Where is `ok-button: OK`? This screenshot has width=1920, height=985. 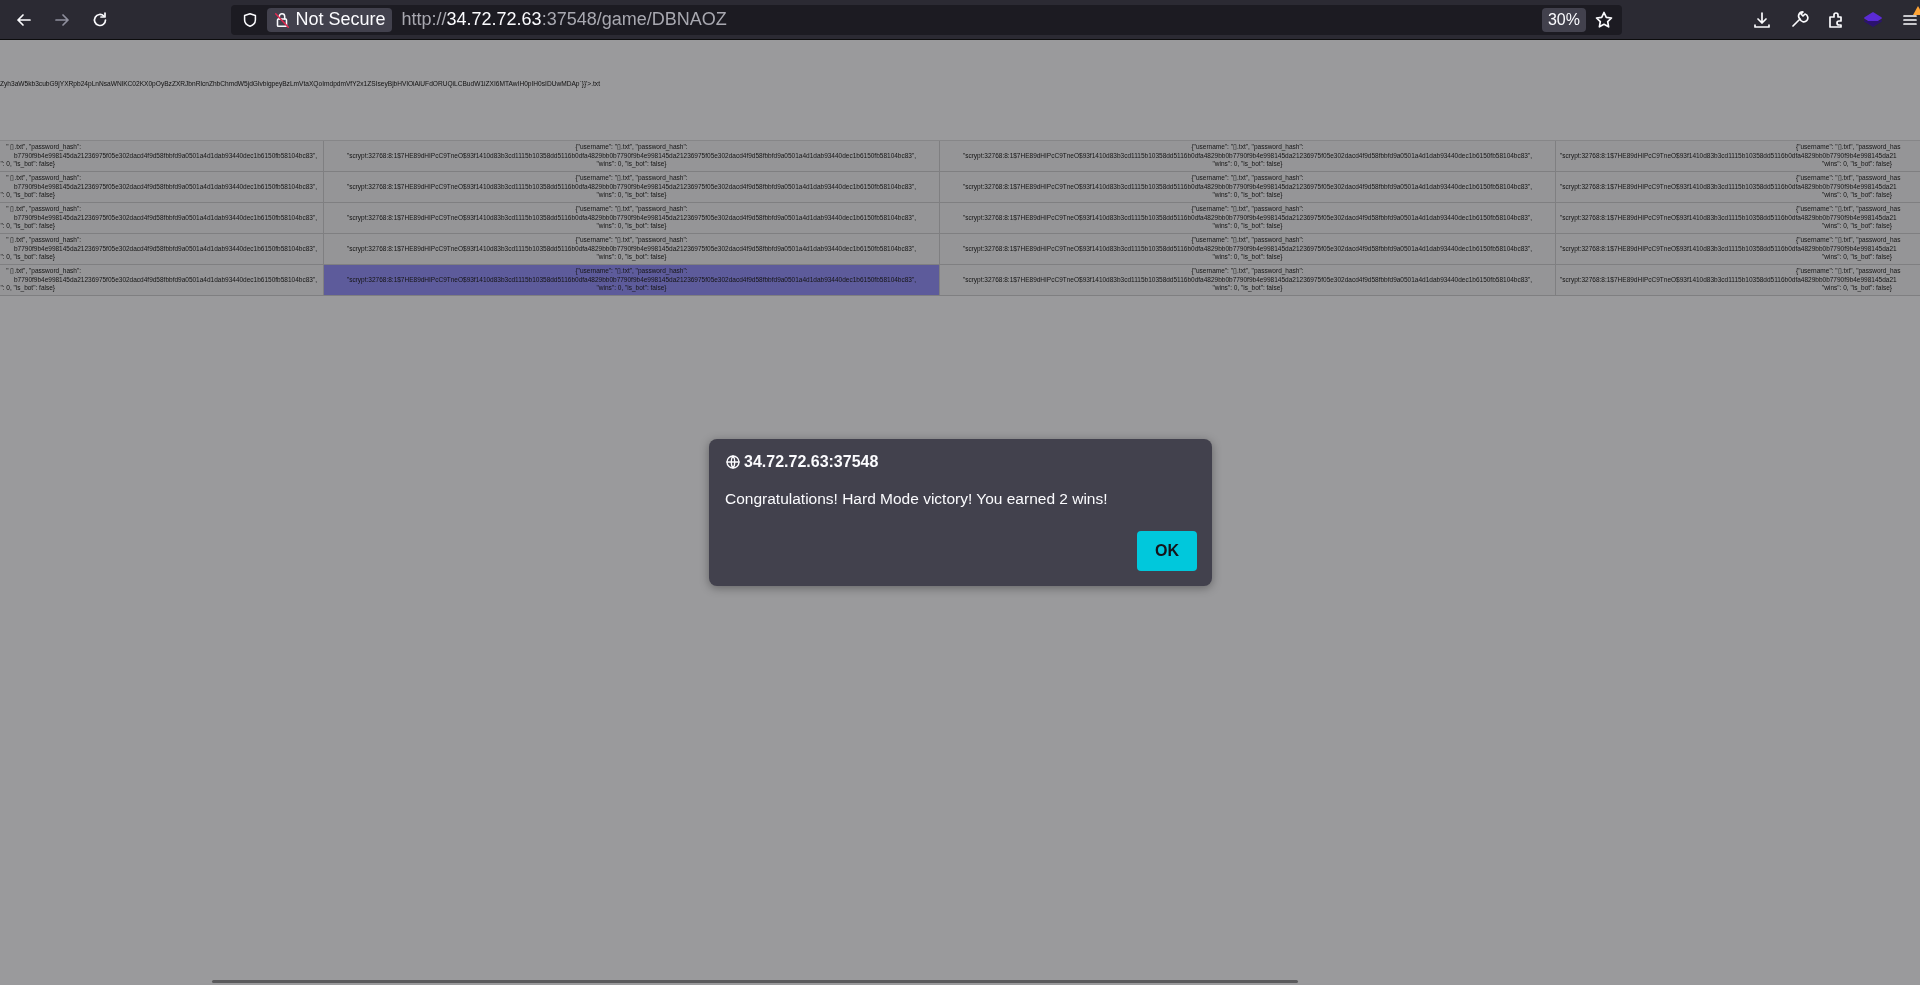
ok-button: OK is located at coordinates (1167, 551).